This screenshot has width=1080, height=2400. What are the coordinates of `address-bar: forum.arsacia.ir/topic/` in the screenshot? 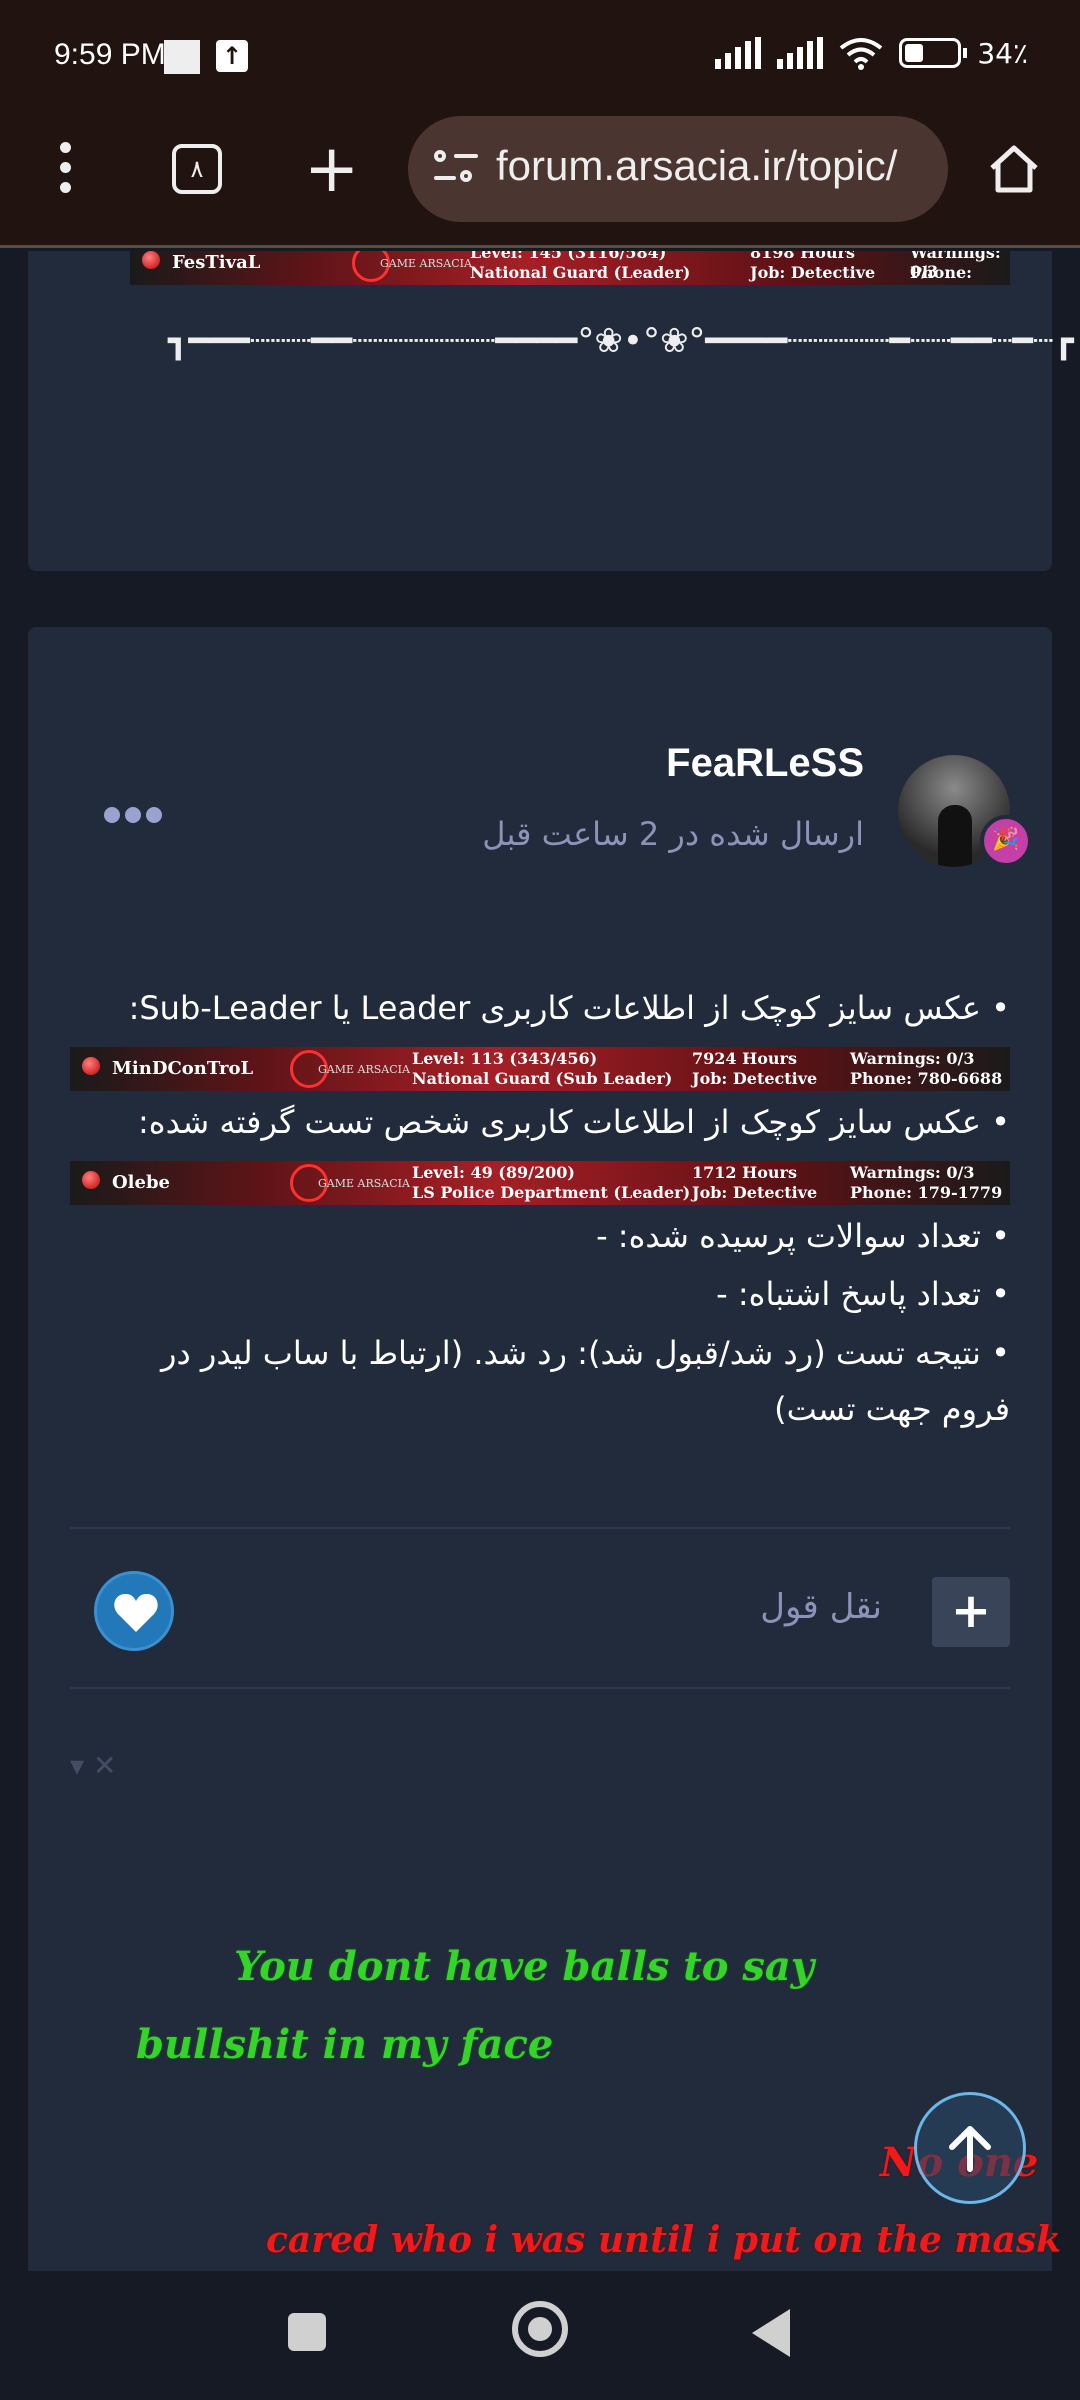 It's located at (678, 169).